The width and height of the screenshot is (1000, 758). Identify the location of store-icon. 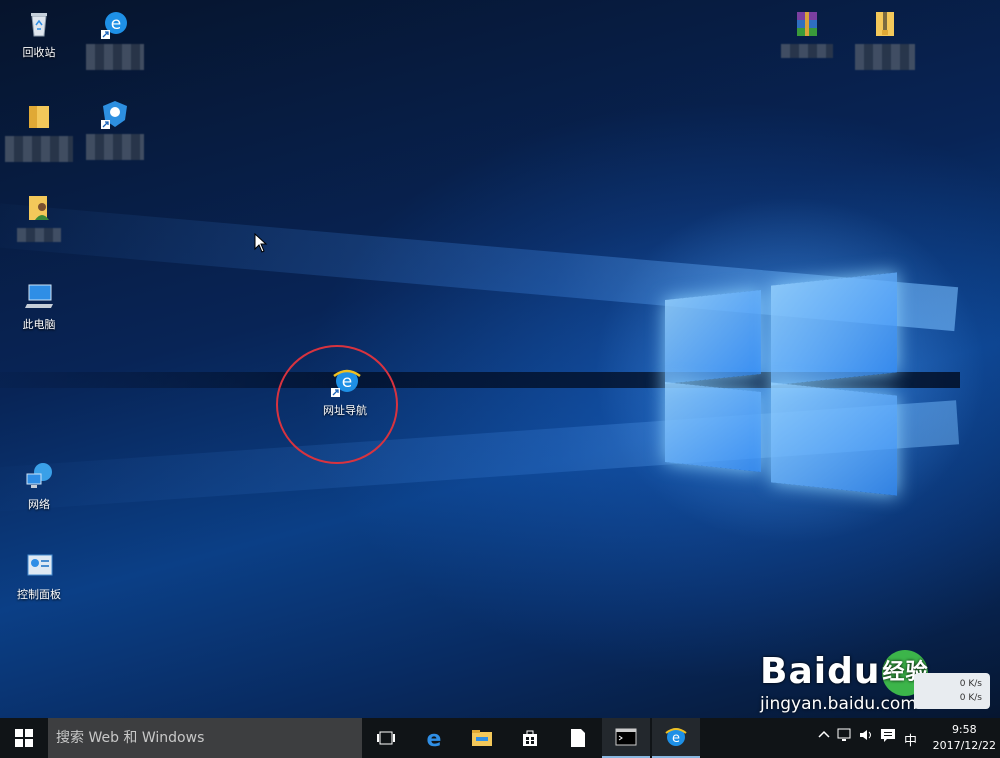
(530, 738).